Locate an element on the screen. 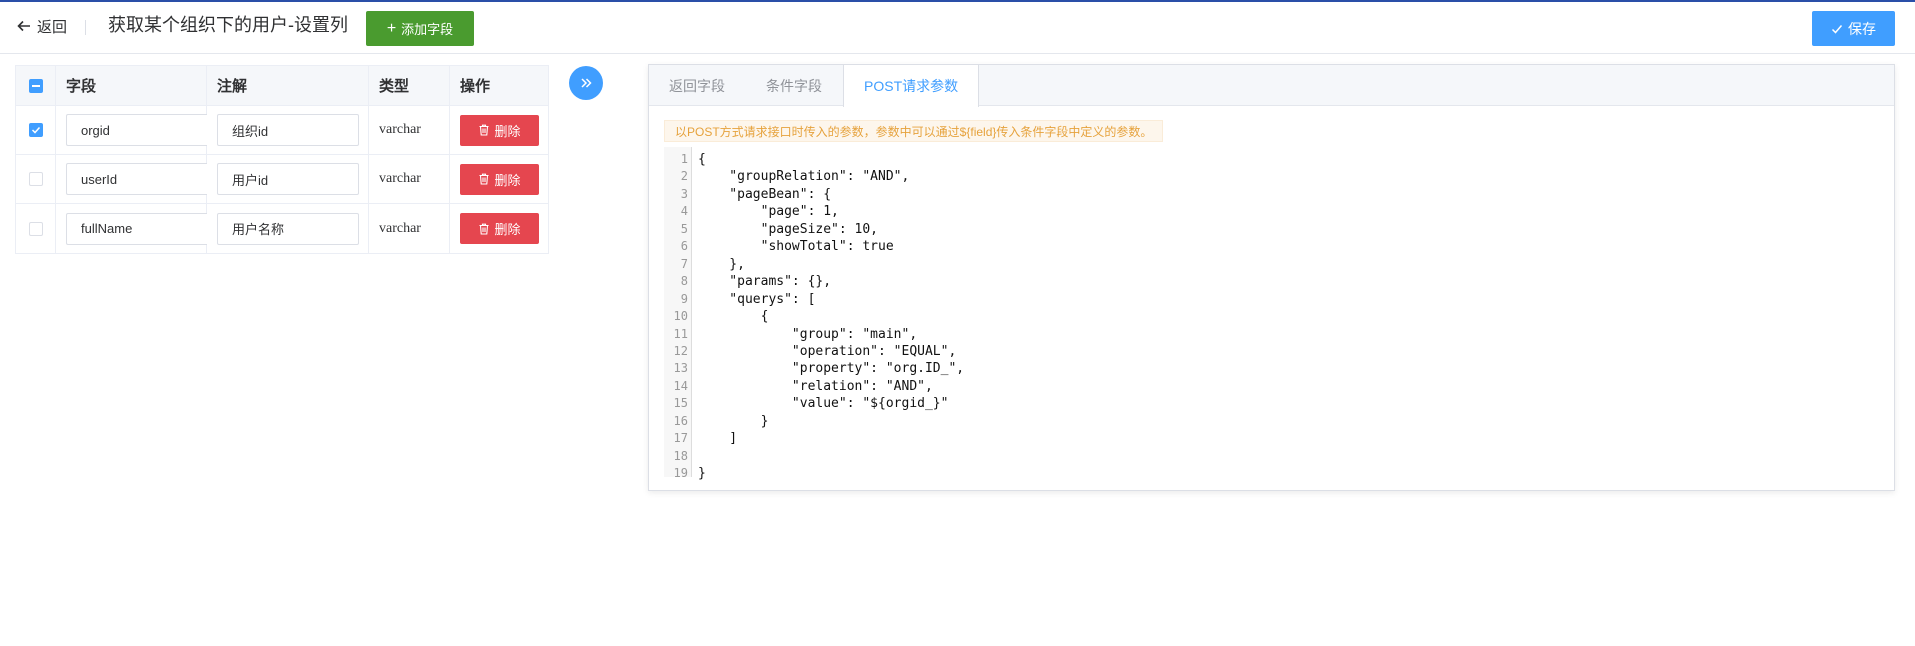 The width and height of the screenshot is (1915, 646). select-all-checkbox is located at coordinates (35, 85).